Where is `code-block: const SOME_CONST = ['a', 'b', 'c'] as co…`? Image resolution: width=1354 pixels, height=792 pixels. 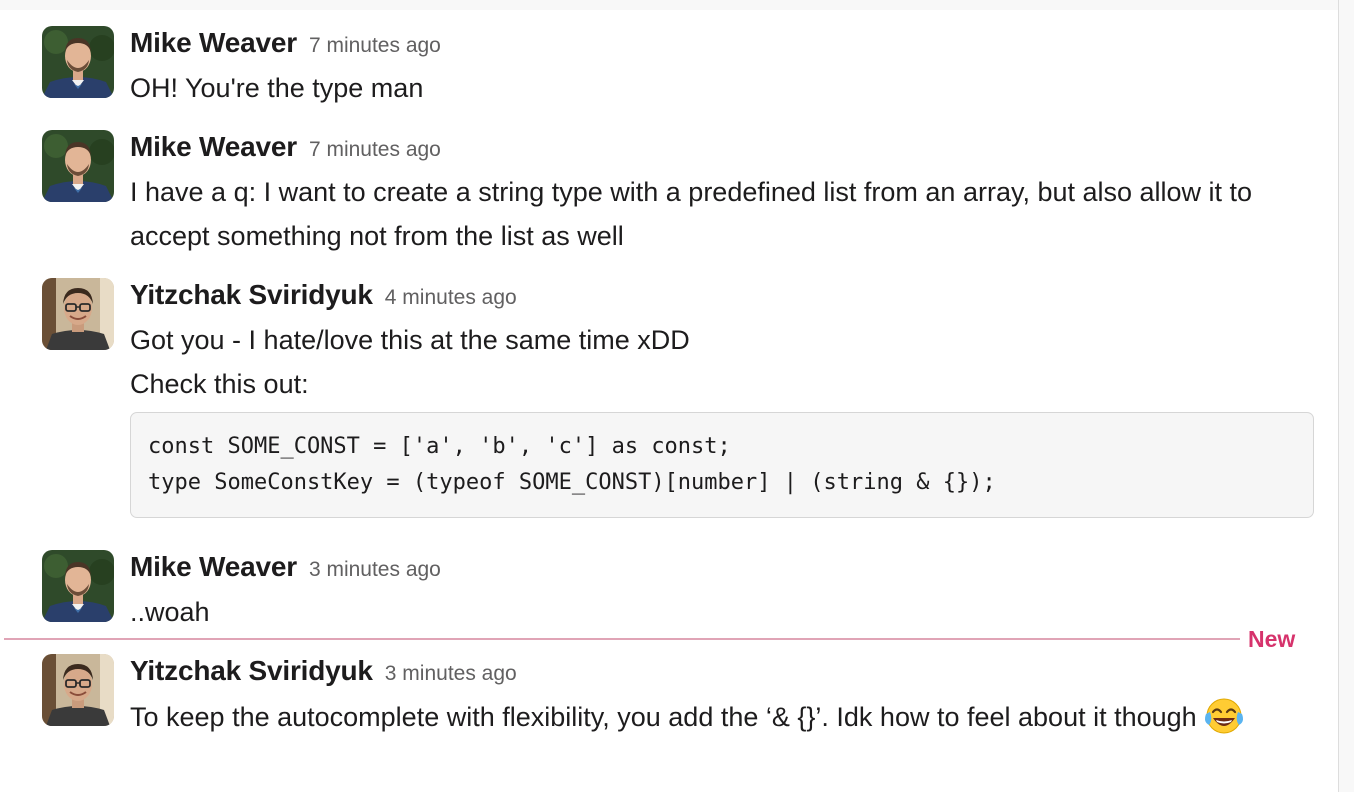 code-block: const SOME_CONST = ['a', 'b', 'c'] as co… is located at coordinates (722, 465).